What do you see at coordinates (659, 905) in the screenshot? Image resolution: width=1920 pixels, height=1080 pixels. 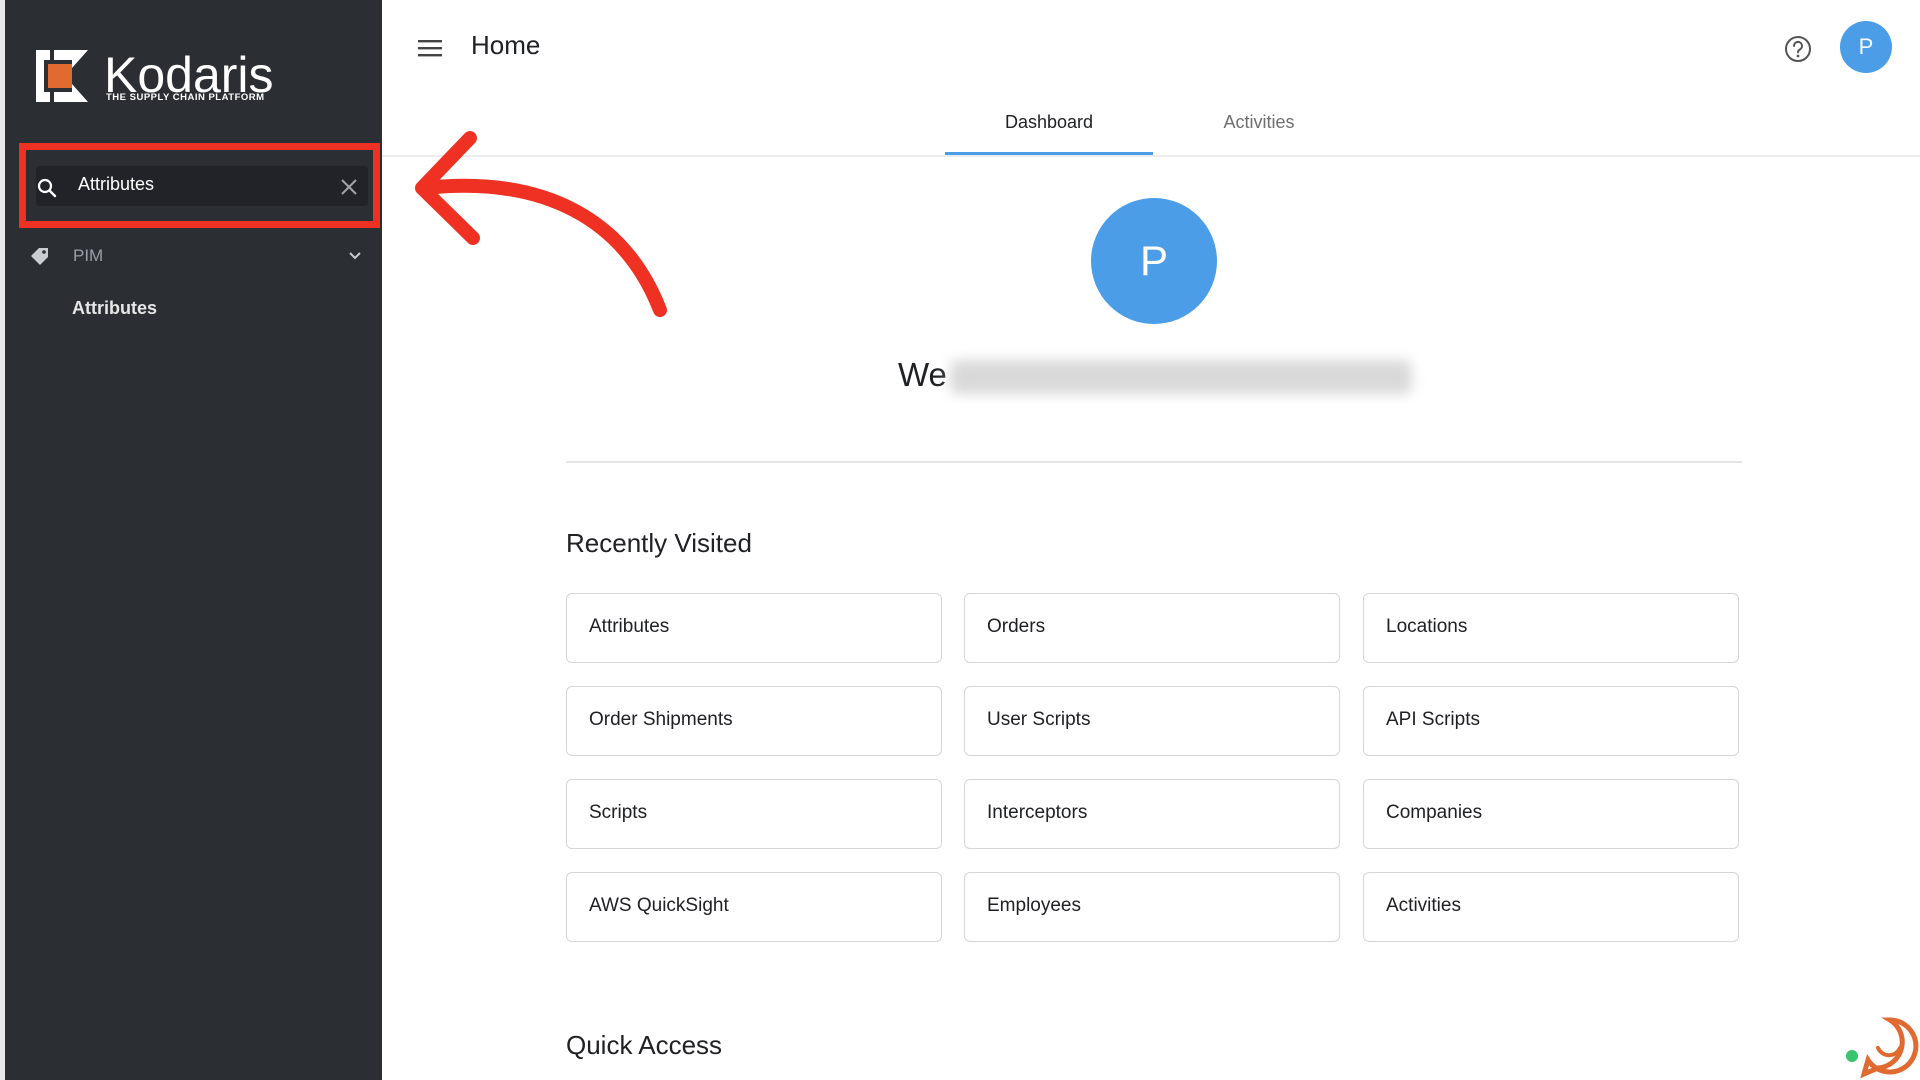 I see `recent-item-label: AWS QuickSight` at bounding box center [659, 905].